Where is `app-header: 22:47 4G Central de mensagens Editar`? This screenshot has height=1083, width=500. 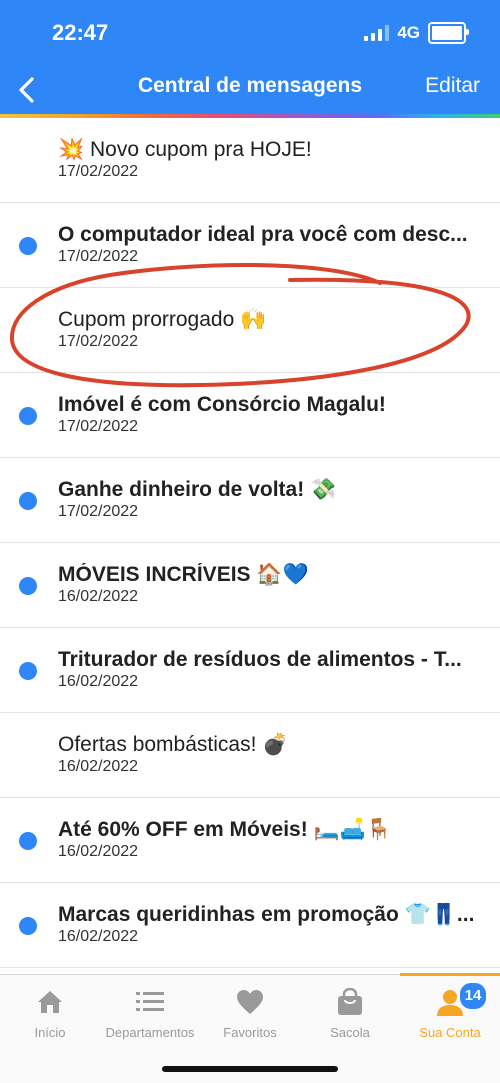 app-header: 22:47 4G Central de mensagens Editar is located at coordinates (250, 57).